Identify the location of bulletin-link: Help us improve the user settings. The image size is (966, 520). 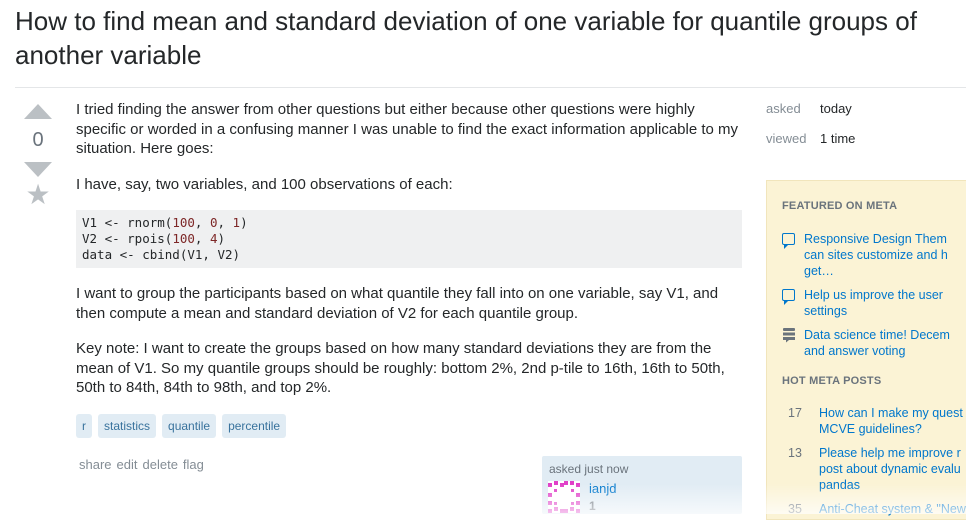
(873, 303).